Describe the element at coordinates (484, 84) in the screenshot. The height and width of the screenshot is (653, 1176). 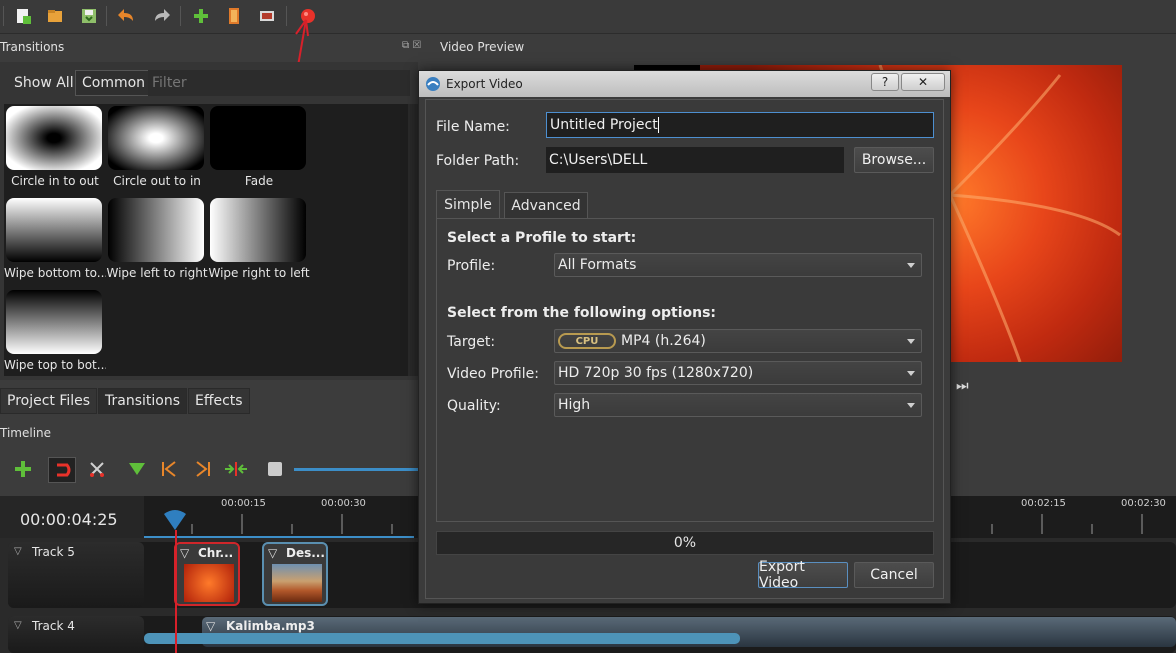
I see `dialog-title: Export Video` at that location.